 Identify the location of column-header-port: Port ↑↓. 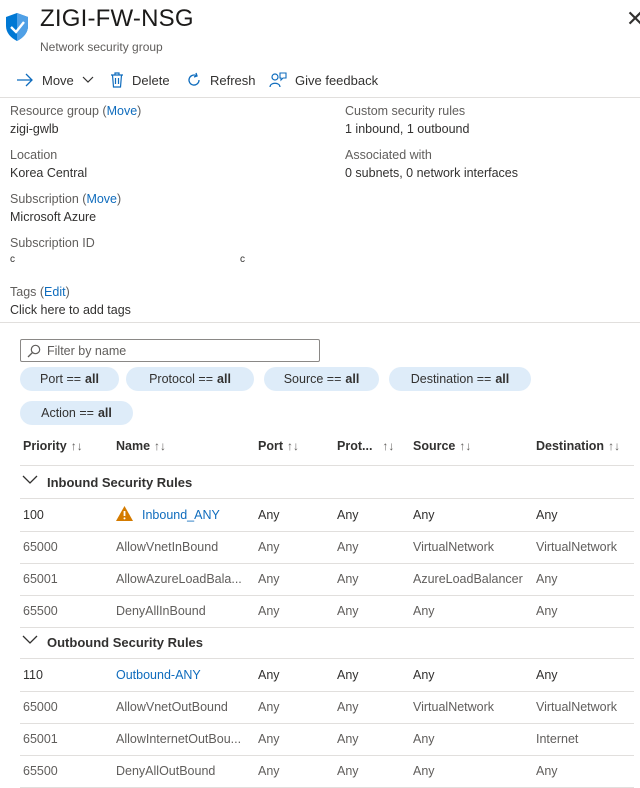
(278, 446).